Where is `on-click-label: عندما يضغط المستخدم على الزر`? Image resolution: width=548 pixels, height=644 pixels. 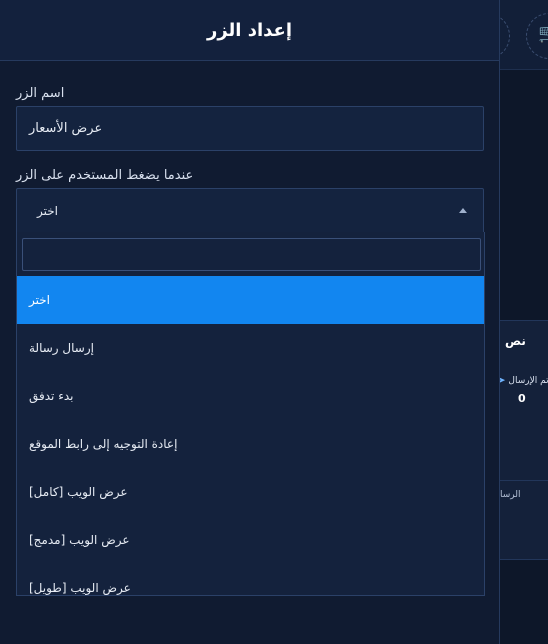
on-click-label: عندما يضغط المستخدم على الزر is located at coordinates (105, 175).